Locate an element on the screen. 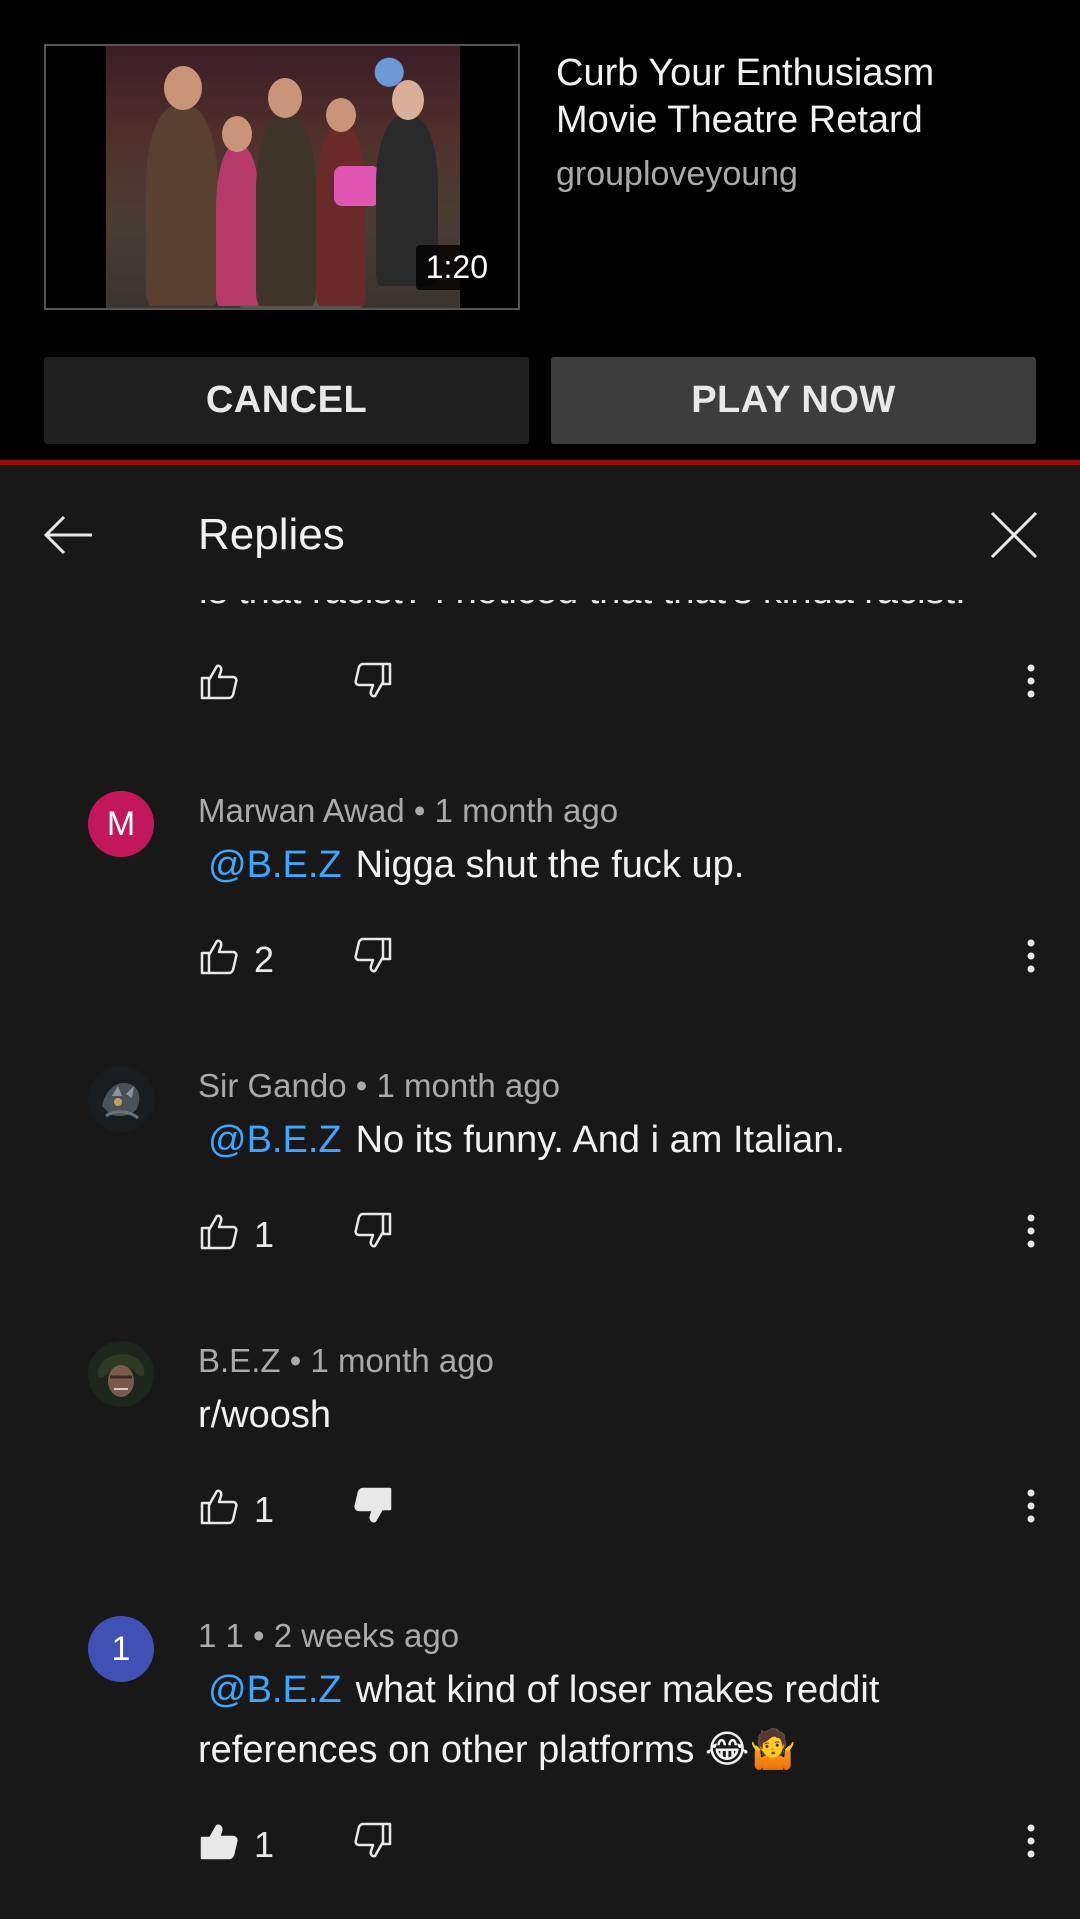 The width and height of the screenshot is (1080, 1919). reply-text: @B.E.Z No its funny. And i am Italian. is located at coordinates (618, 1140).